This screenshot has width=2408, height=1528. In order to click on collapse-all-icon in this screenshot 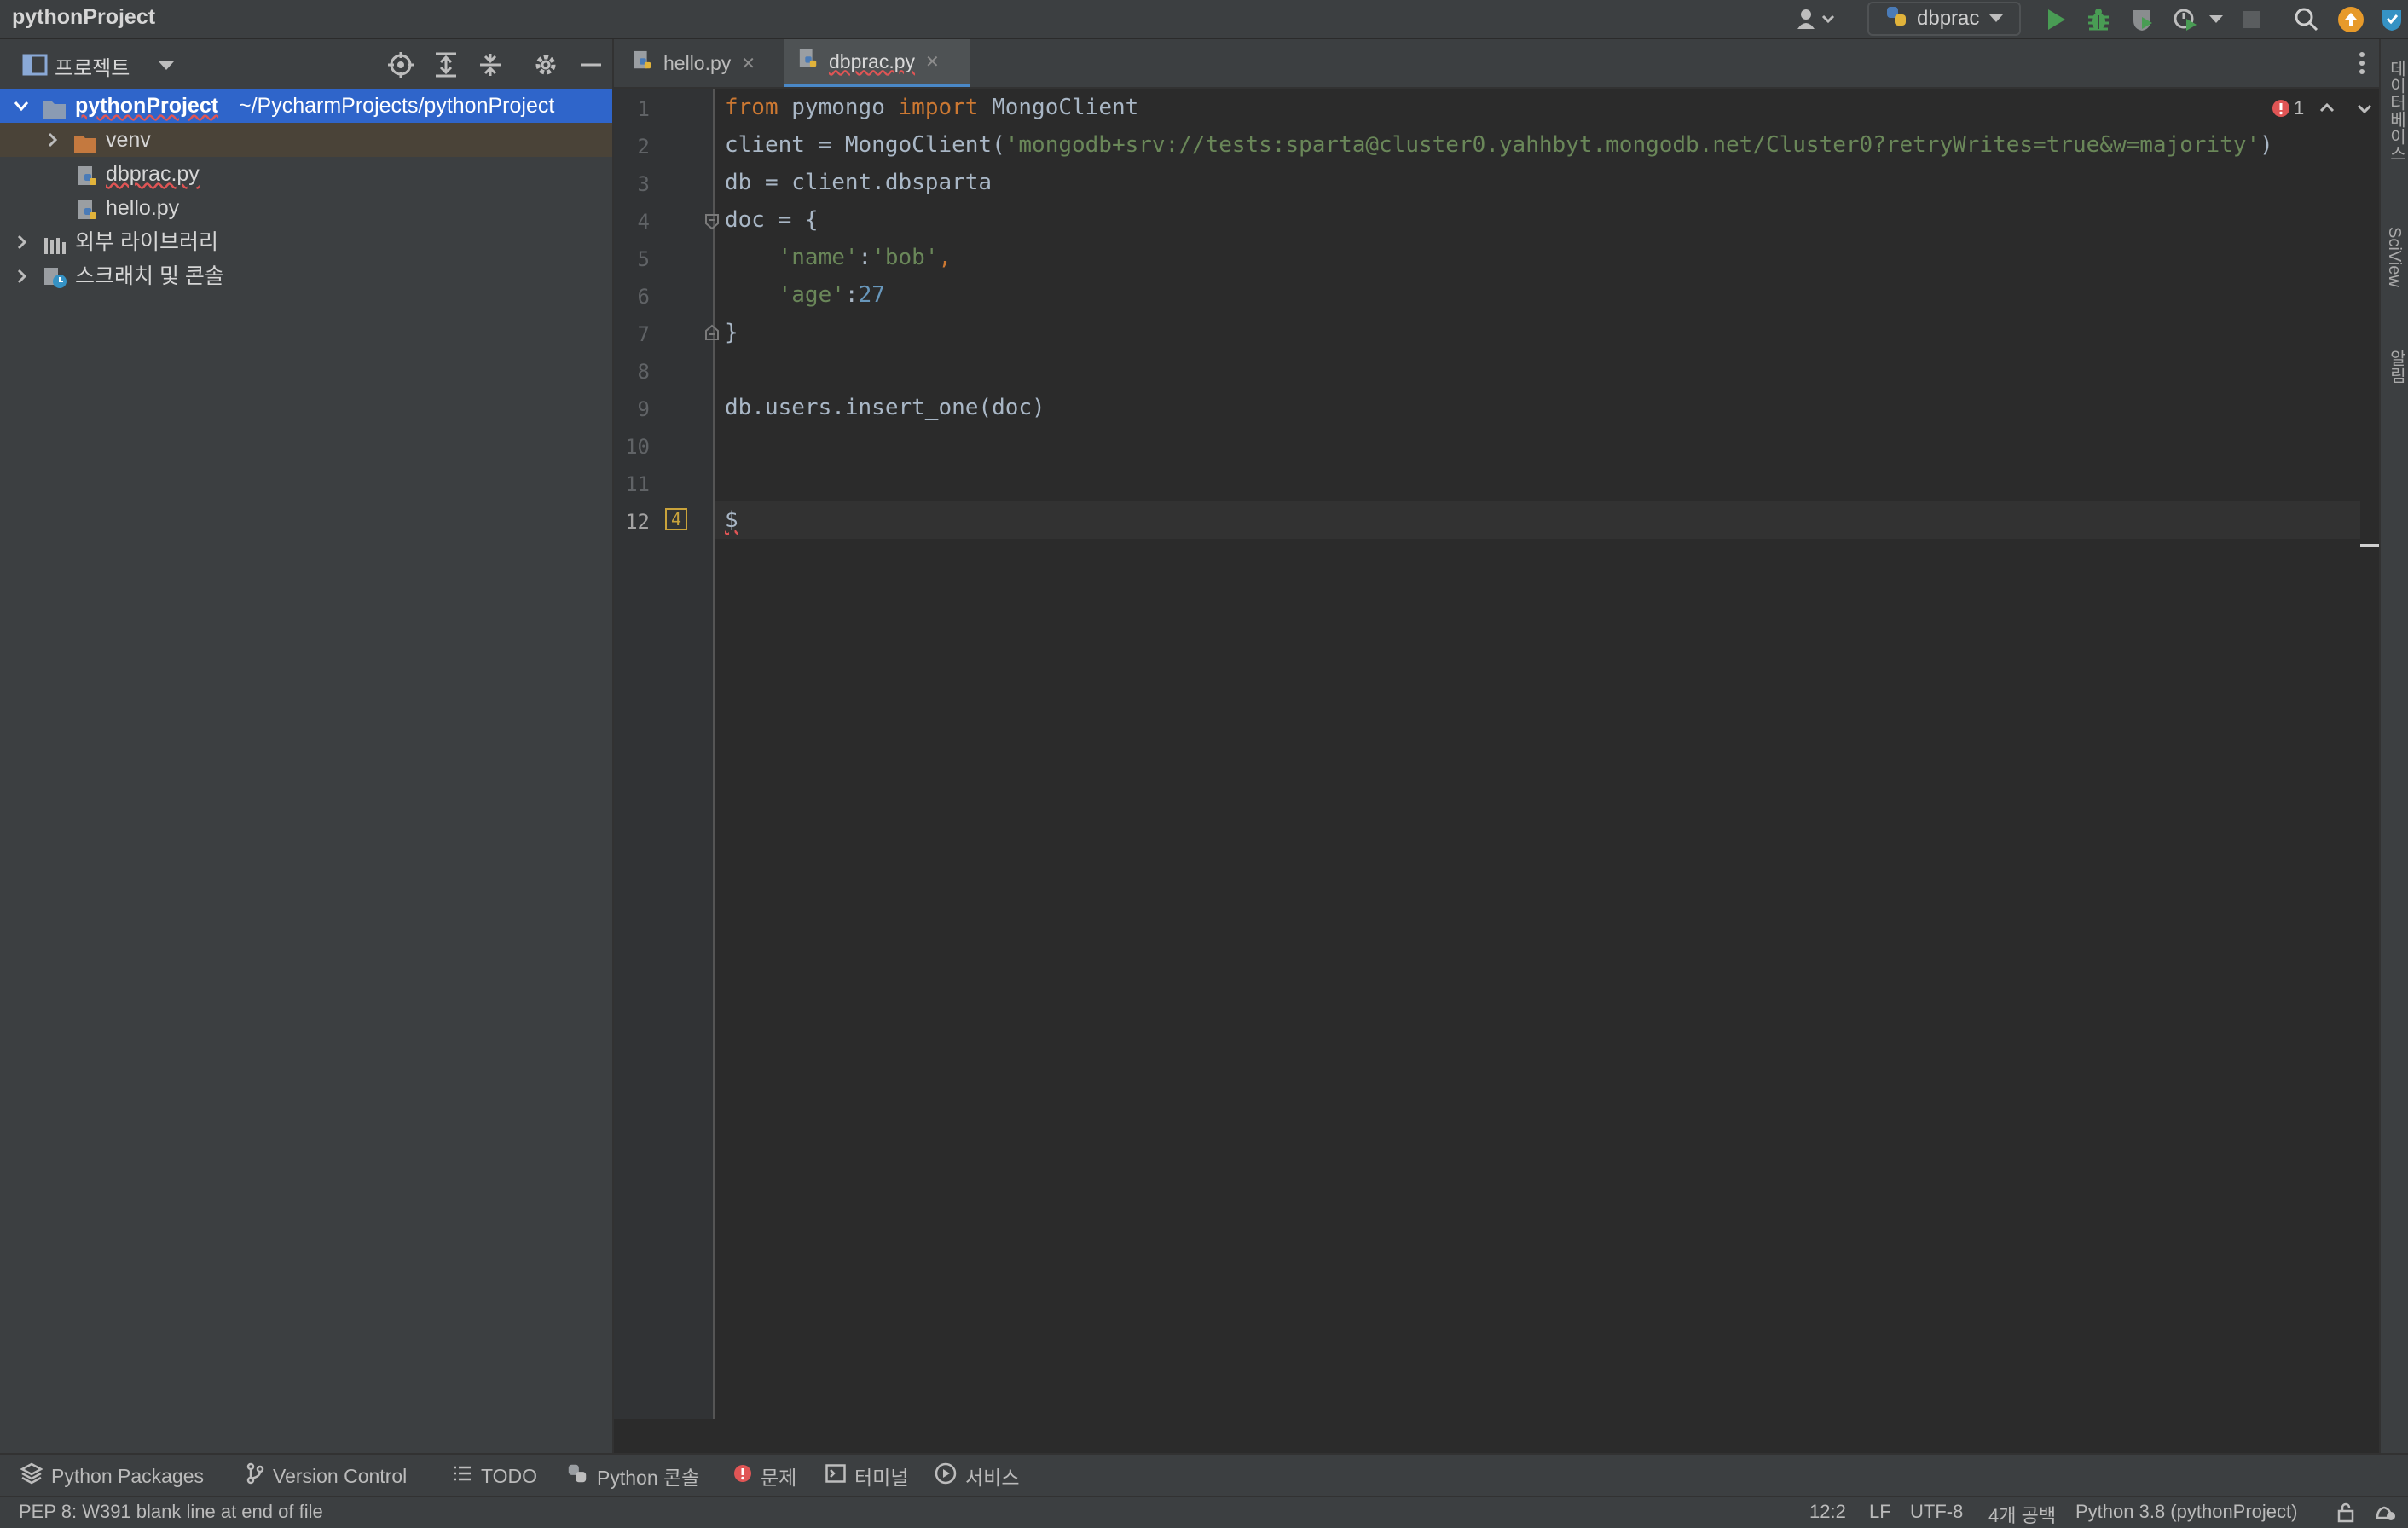, I will do `click(490, 66)`.